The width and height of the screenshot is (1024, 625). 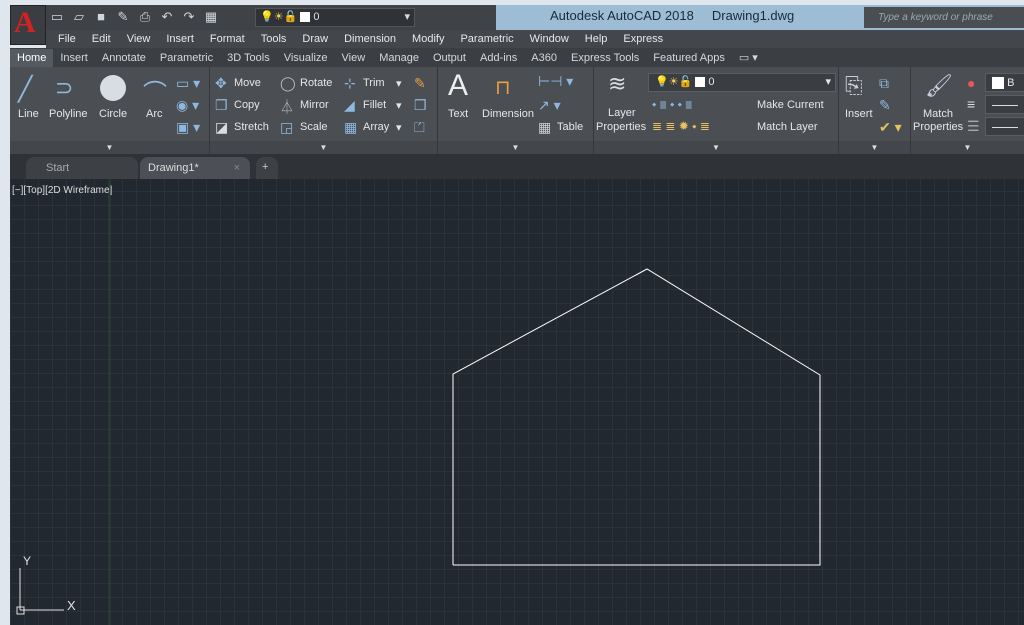 What do you see at coordinates (40, 591) in the screenshot?
I see `ucs-icon` at bounding box center [40, 591].